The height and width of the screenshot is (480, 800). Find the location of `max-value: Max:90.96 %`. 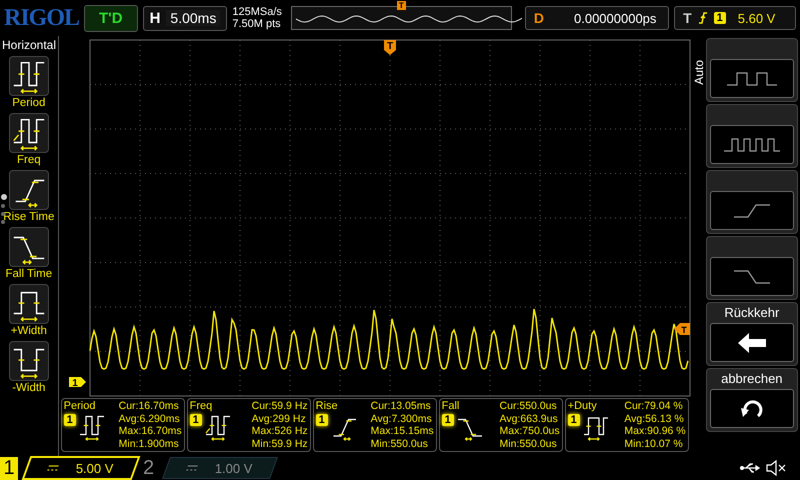

max-value: Max:90.96 % is located at coordinates (655, 431).